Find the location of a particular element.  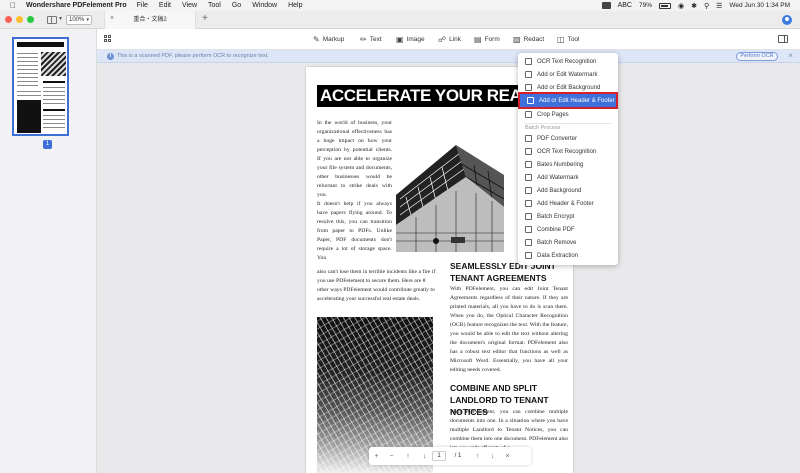

menu-bates-numbering: Bates Numbering is located at coordinates (568, 164).